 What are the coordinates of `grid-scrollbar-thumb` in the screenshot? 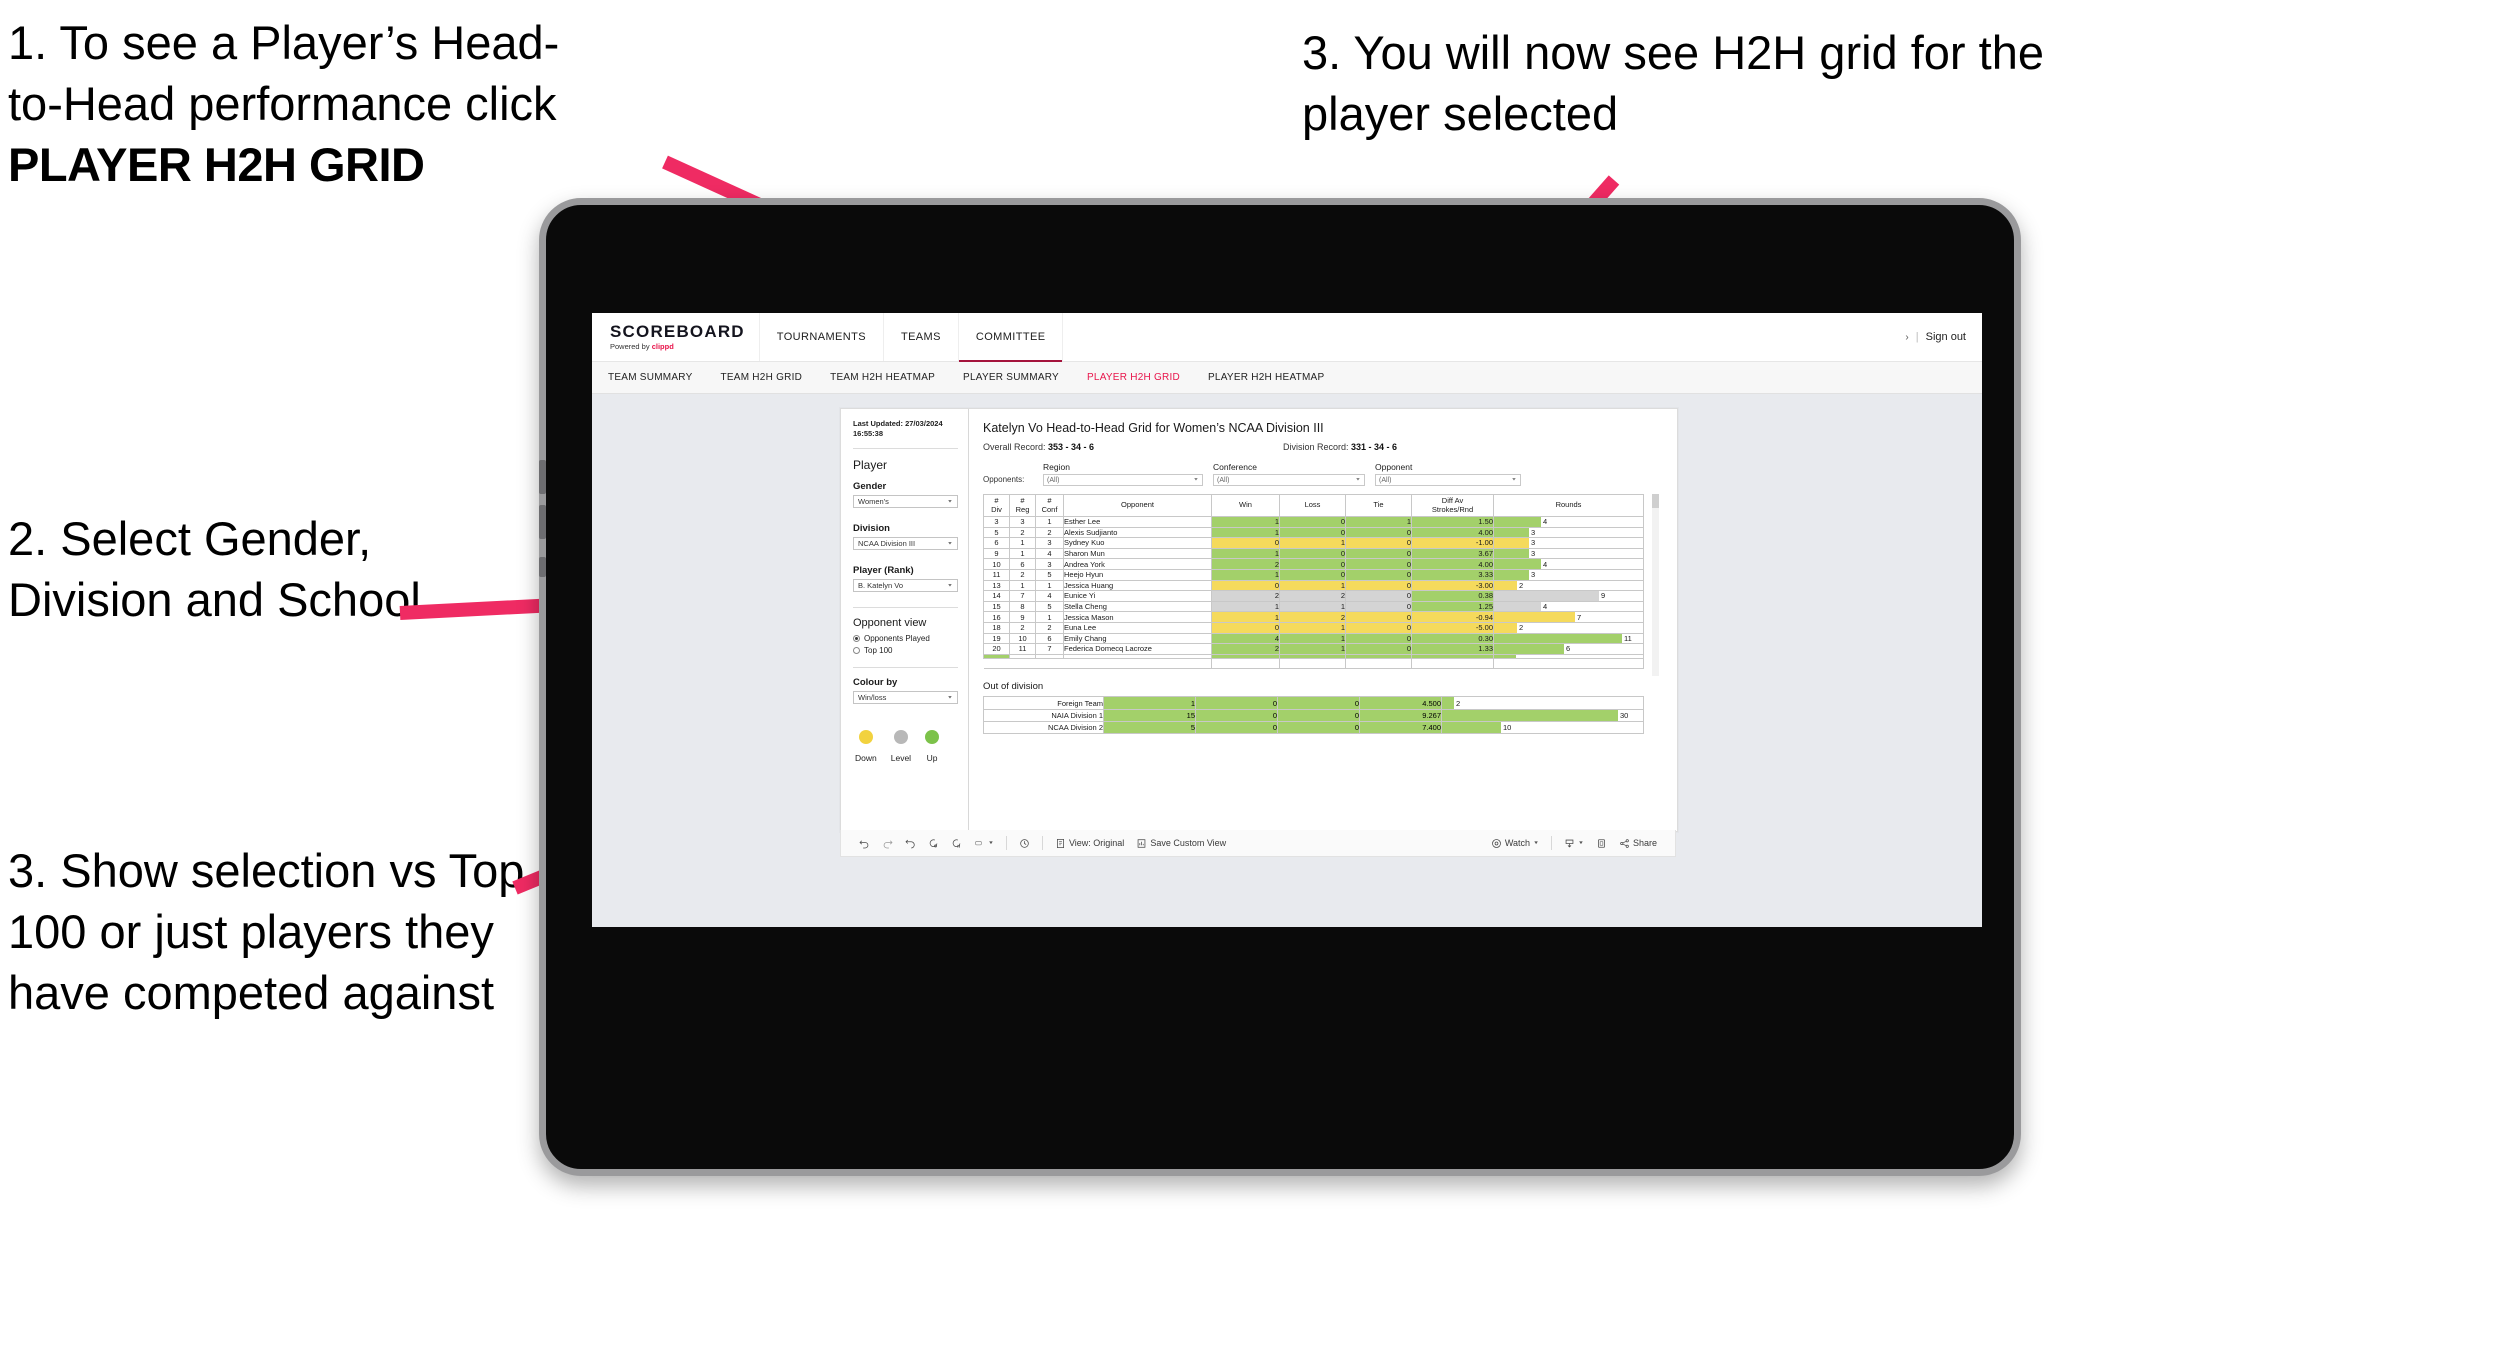 It's located at (1655, 501).